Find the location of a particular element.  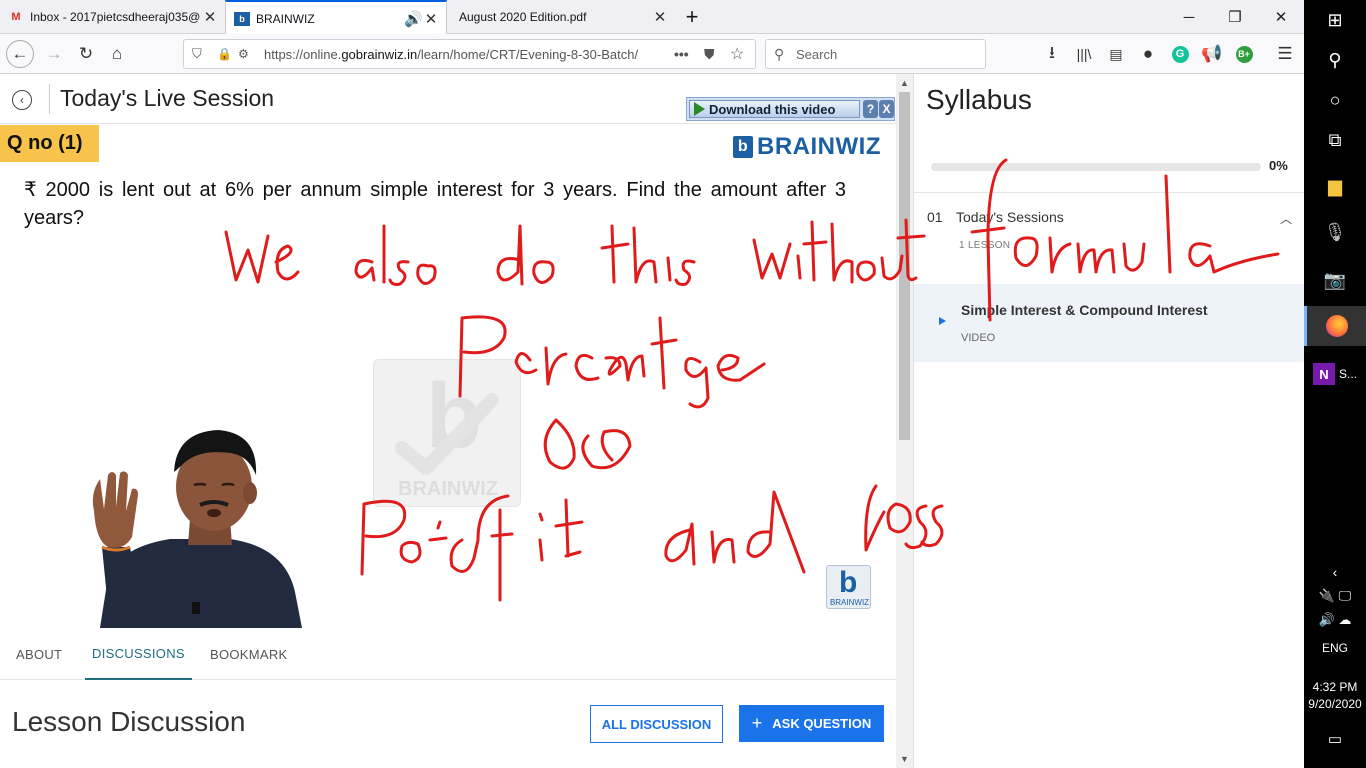

forward-icon: → is located at coordinates (54, 54).